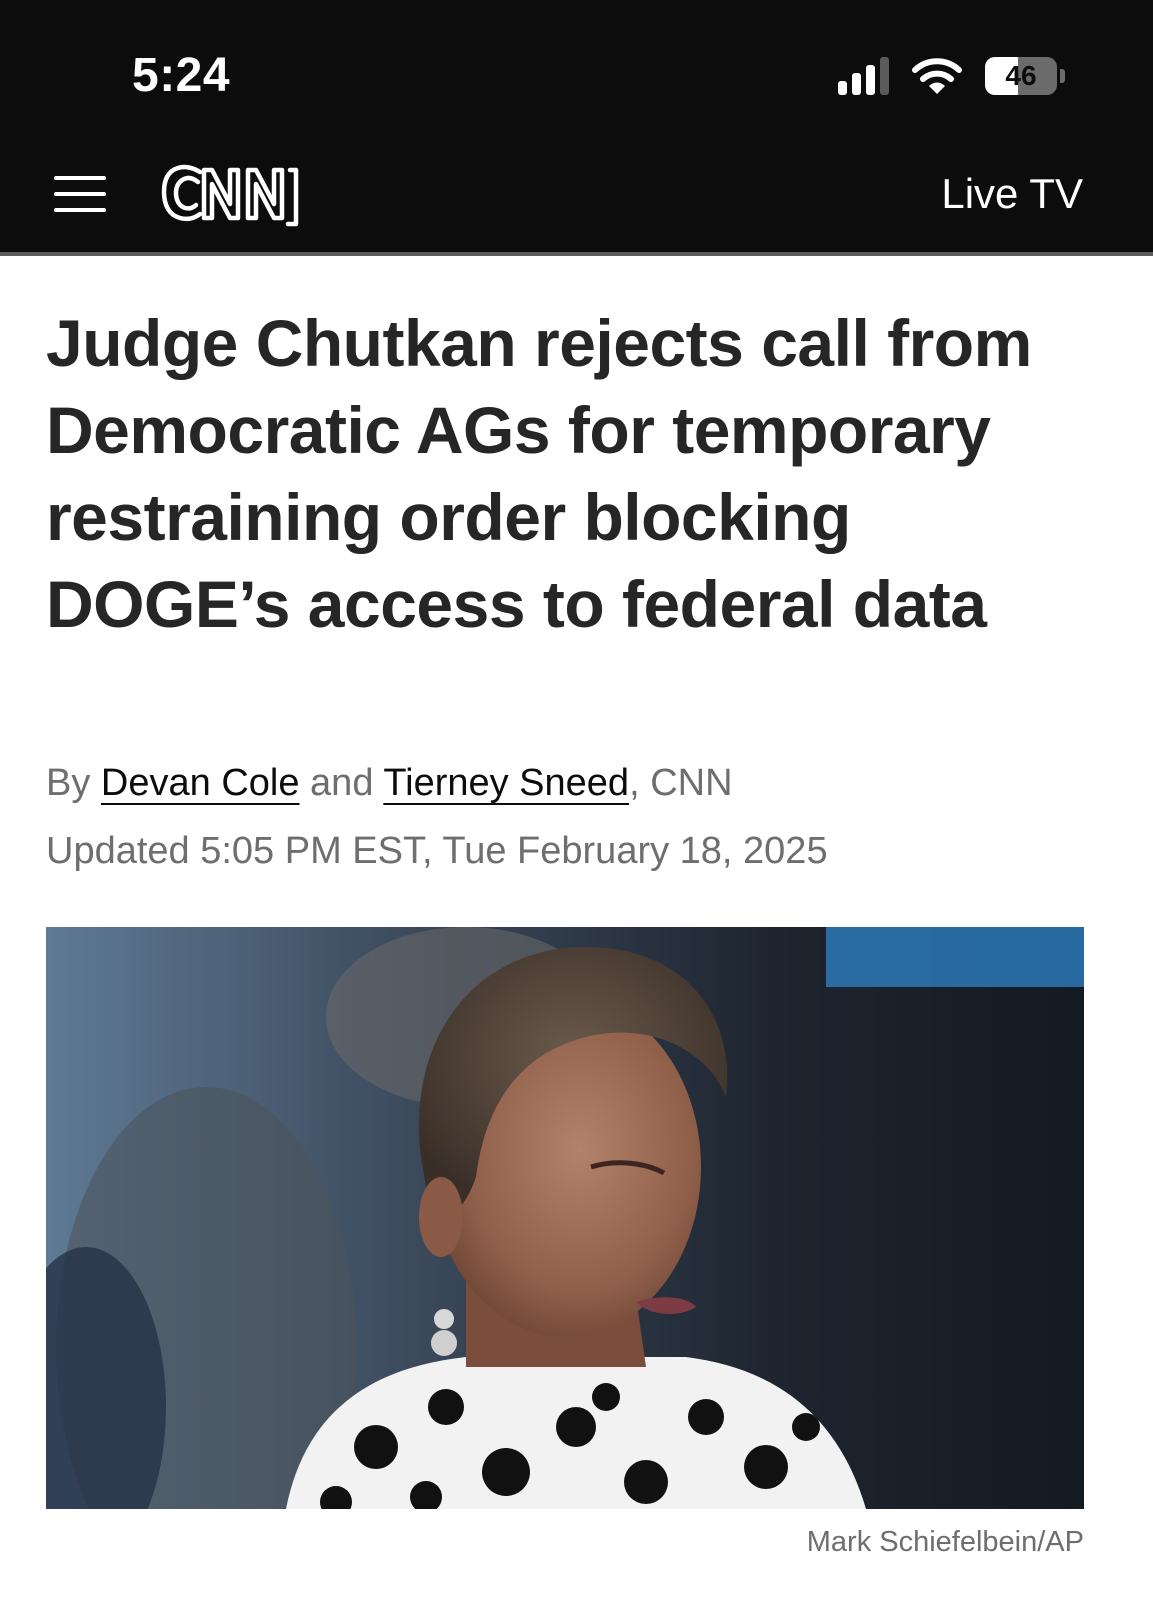 Image resolution: width=1153 pixels, height=1600 pixels. Describe the element at coordinates (506, 783) in the screenshot. I see `author-link-tierney-sneed: Tierney Sneed` at that location.